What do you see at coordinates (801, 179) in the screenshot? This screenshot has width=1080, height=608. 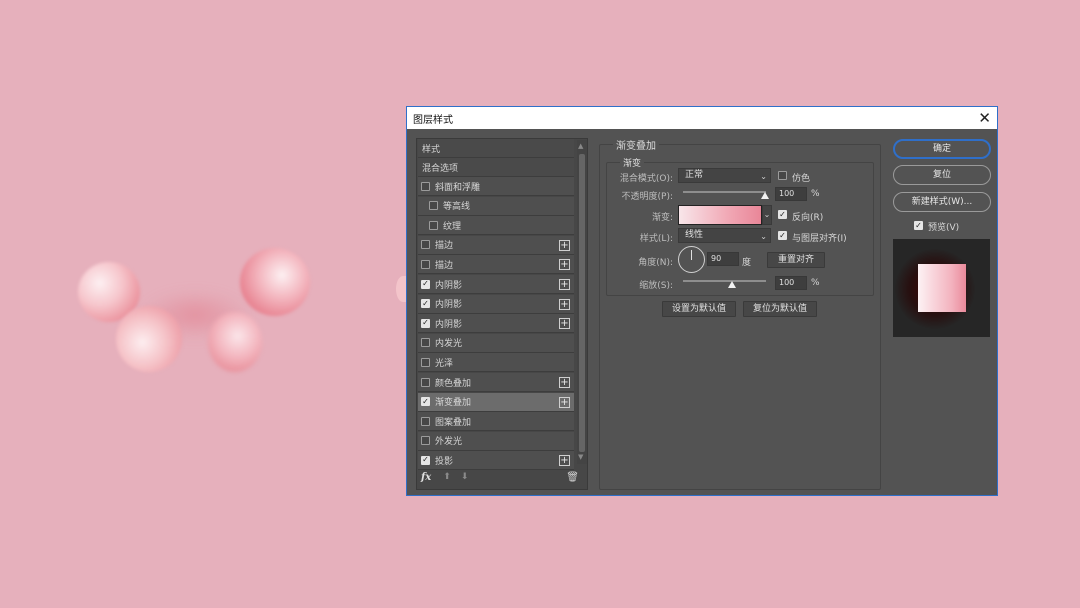 I see `dither-label: 仿色` at bounding box center [801, 179].